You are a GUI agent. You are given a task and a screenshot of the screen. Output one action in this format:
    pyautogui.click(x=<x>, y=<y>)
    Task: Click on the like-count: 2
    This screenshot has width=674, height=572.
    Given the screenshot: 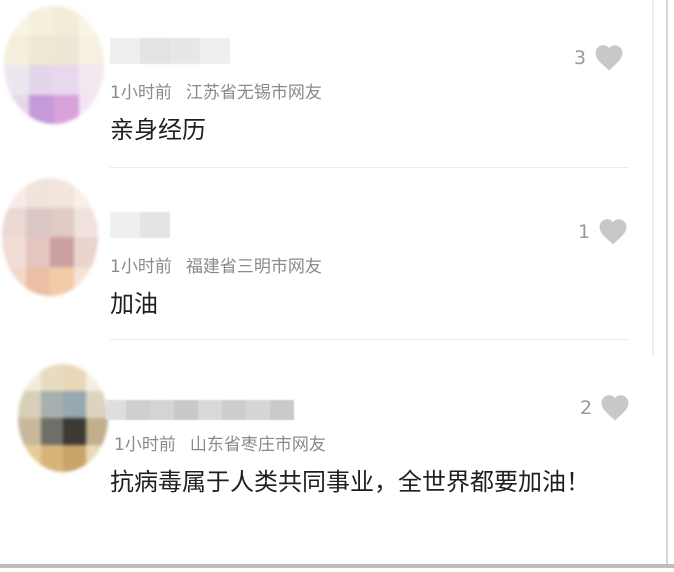 What is the action you would take?
    pyautogui.click(x=586, y=407)
    